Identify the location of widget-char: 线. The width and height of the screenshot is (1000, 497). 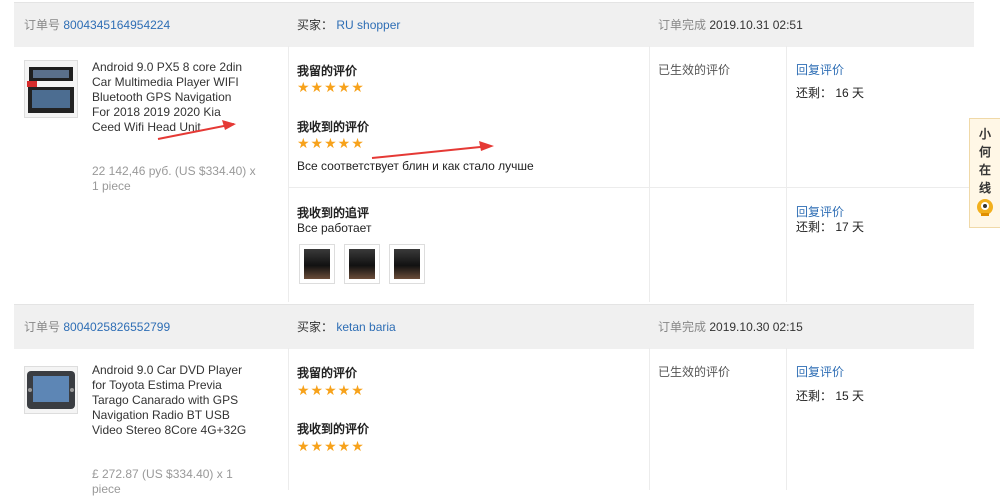
(984, 188).